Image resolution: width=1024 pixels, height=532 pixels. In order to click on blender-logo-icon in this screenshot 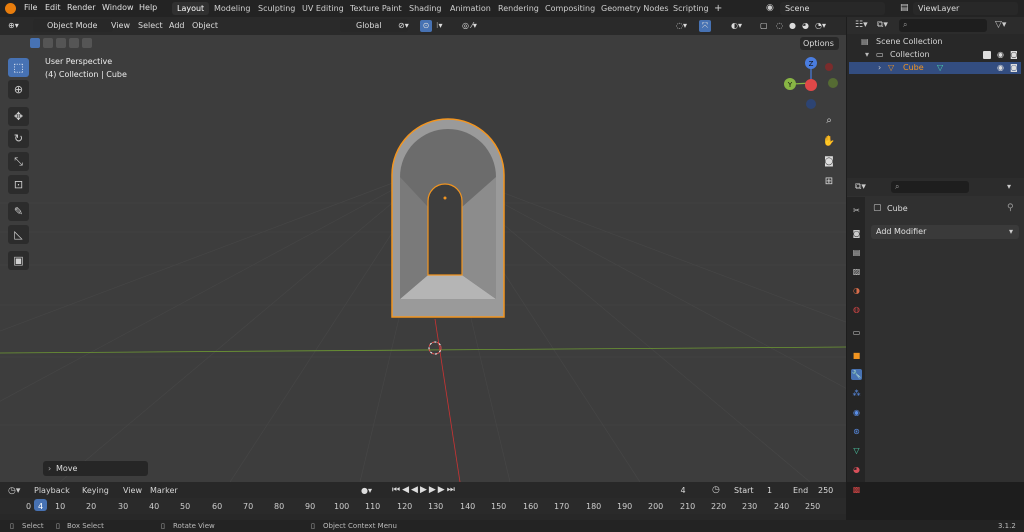, I will do `click(10, 8)`.